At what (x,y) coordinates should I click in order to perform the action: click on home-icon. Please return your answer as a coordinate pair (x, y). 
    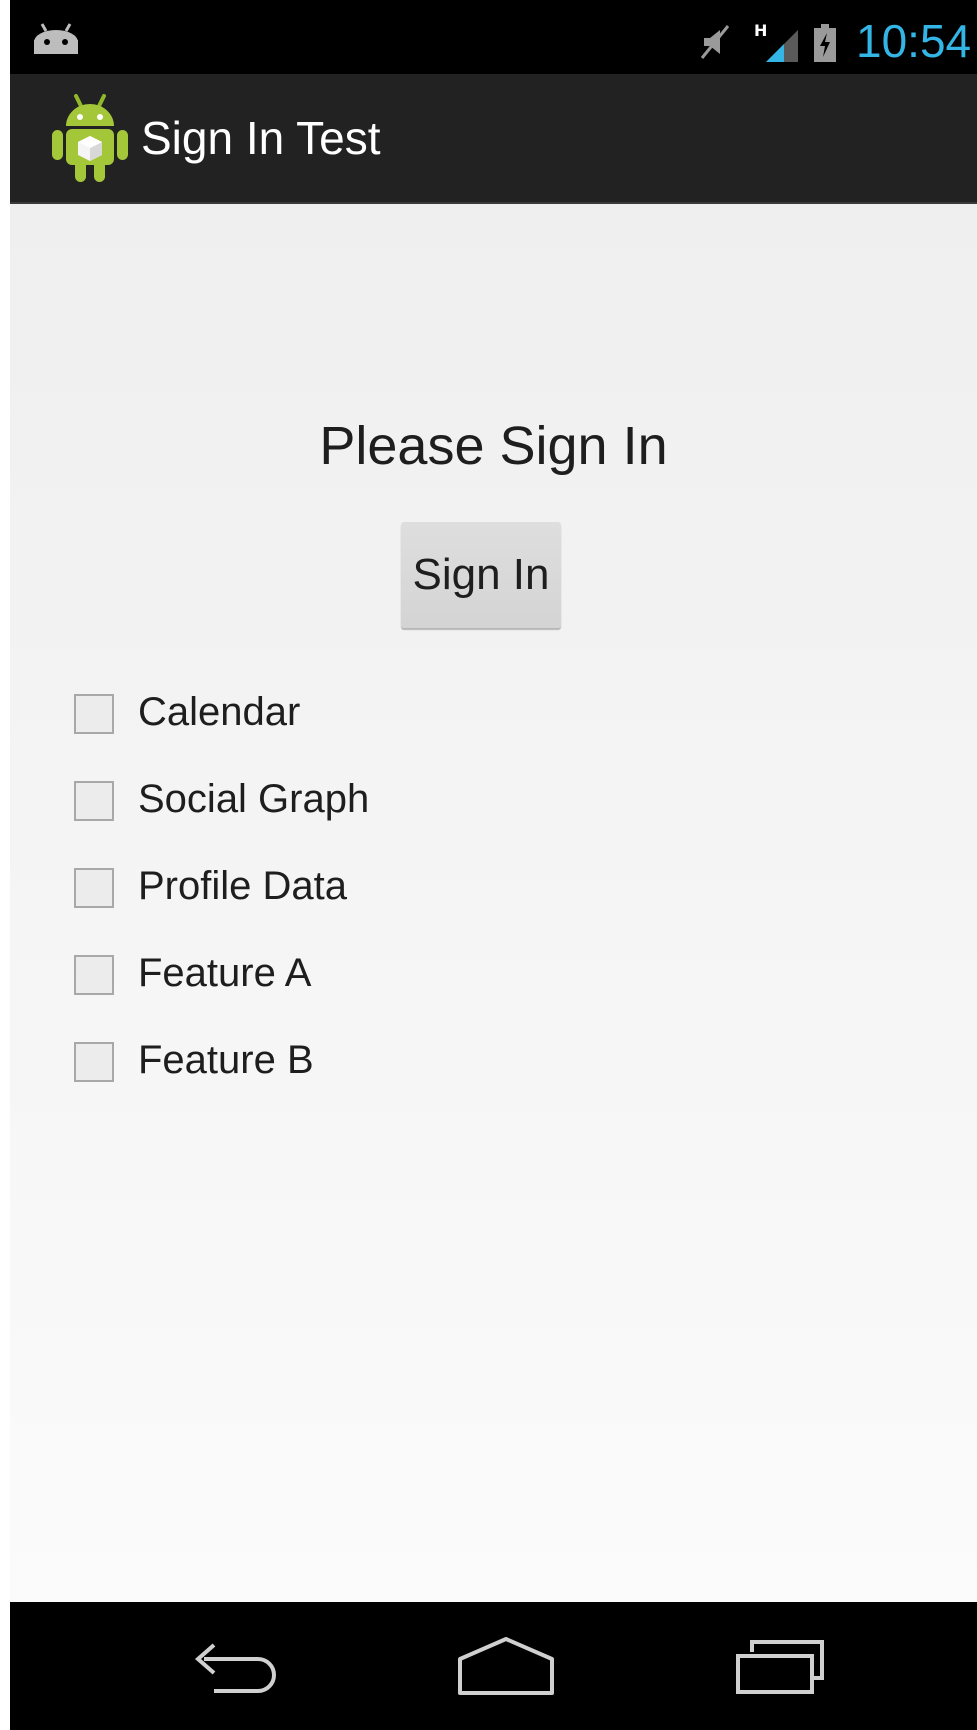
    Looking at the image, I should click on (506, 1666).